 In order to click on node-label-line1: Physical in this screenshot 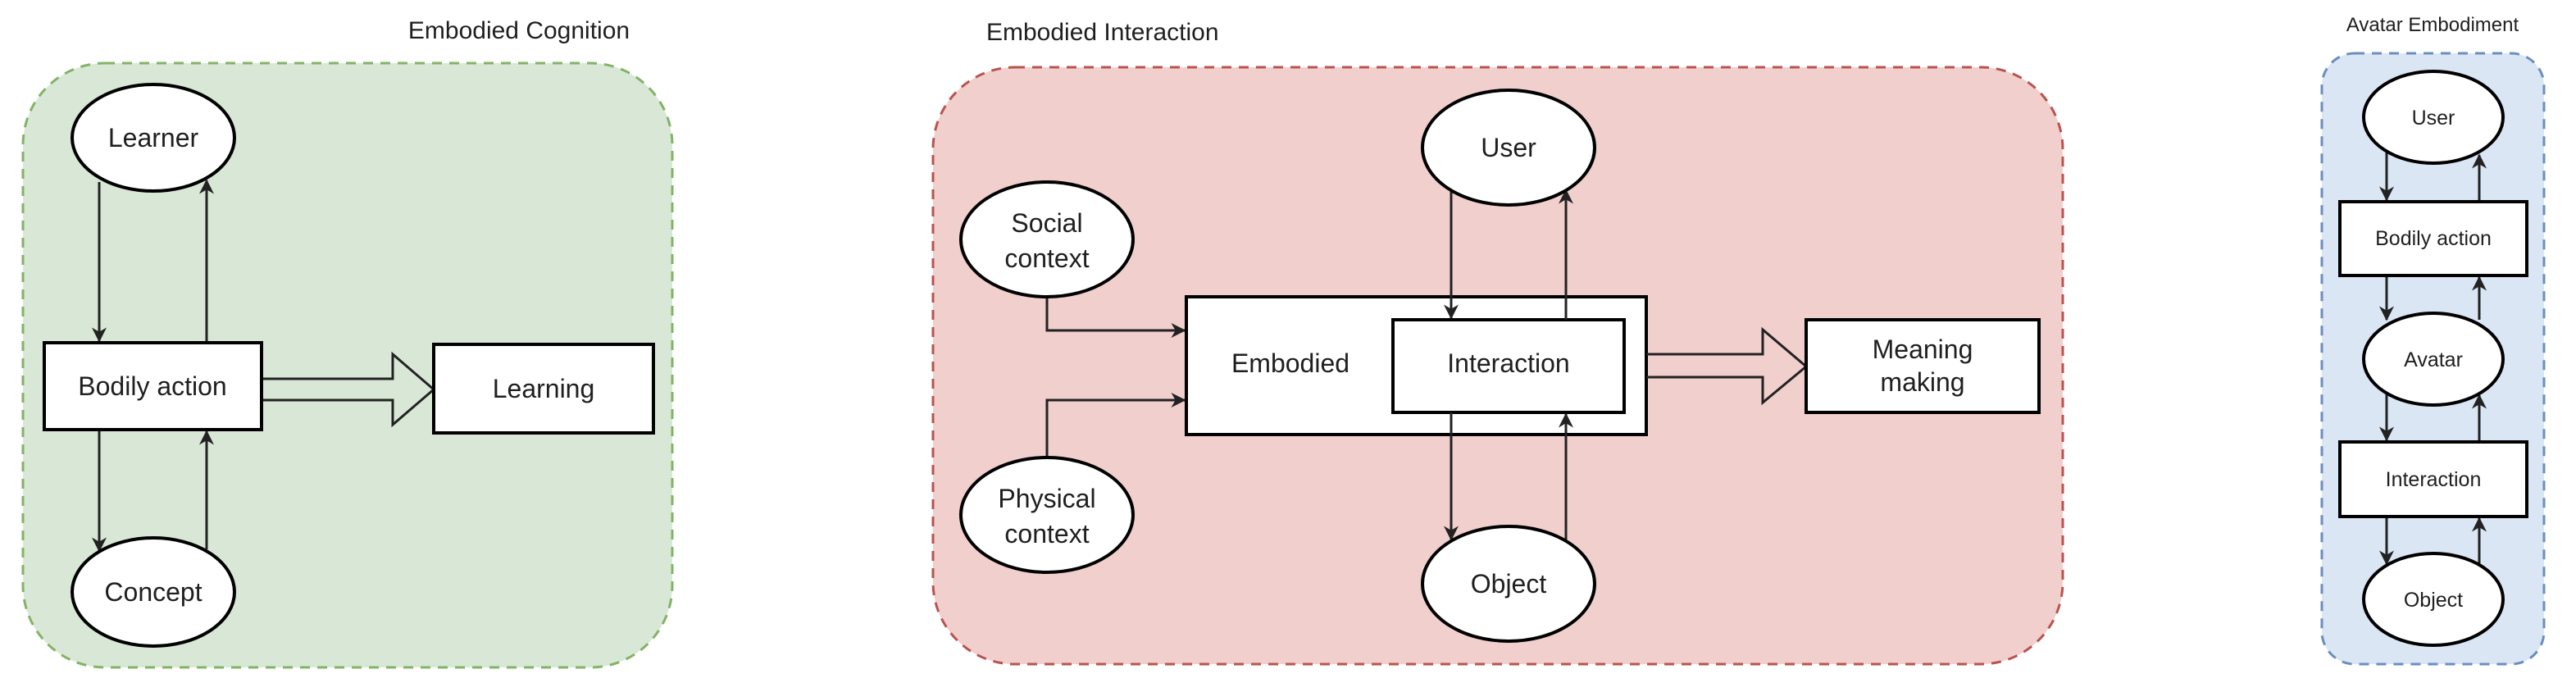, I will do `click(1046, 499)`.